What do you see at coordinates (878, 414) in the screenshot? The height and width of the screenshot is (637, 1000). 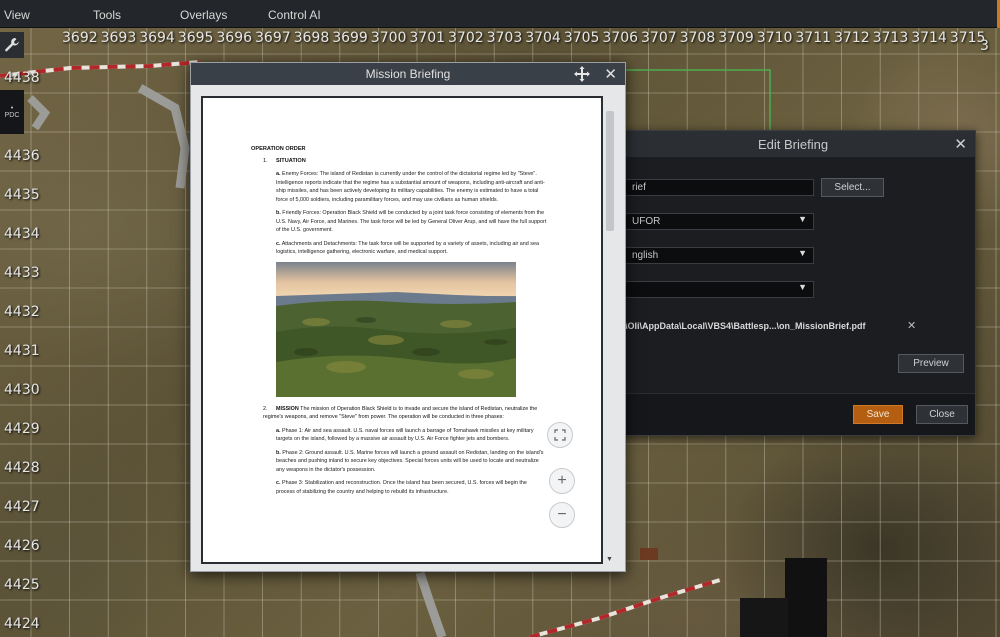 I see `save-button: Save` at bounding box center [878, 414].